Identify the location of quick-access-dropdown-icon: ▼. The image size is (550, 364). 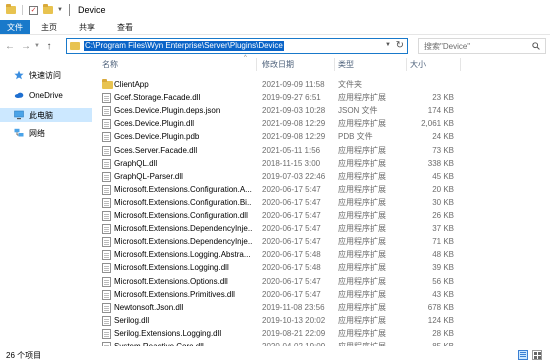
(60, 10).